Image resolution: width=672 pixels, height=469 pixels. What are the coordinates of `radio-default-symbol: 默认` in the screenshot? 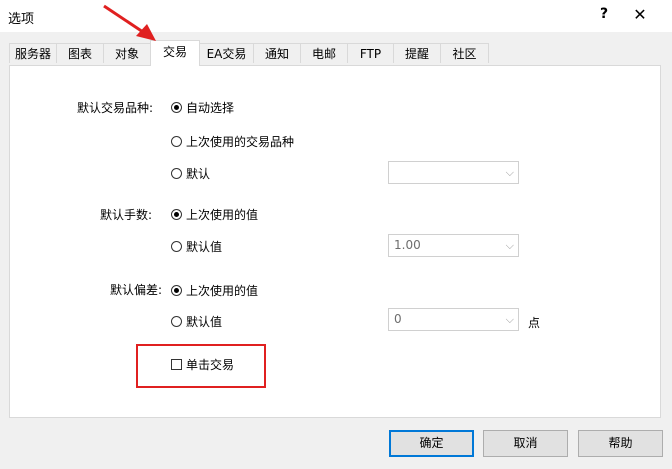 It's located at (190, 173).